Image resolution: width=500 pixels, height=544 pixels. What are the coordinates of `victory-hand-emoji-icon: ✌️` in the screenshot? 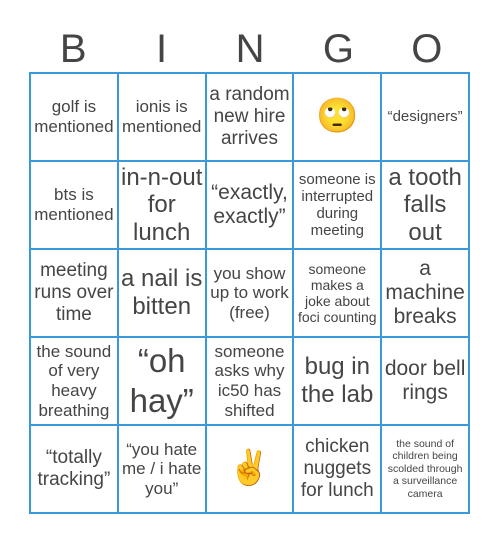 It's located at (249, 469).